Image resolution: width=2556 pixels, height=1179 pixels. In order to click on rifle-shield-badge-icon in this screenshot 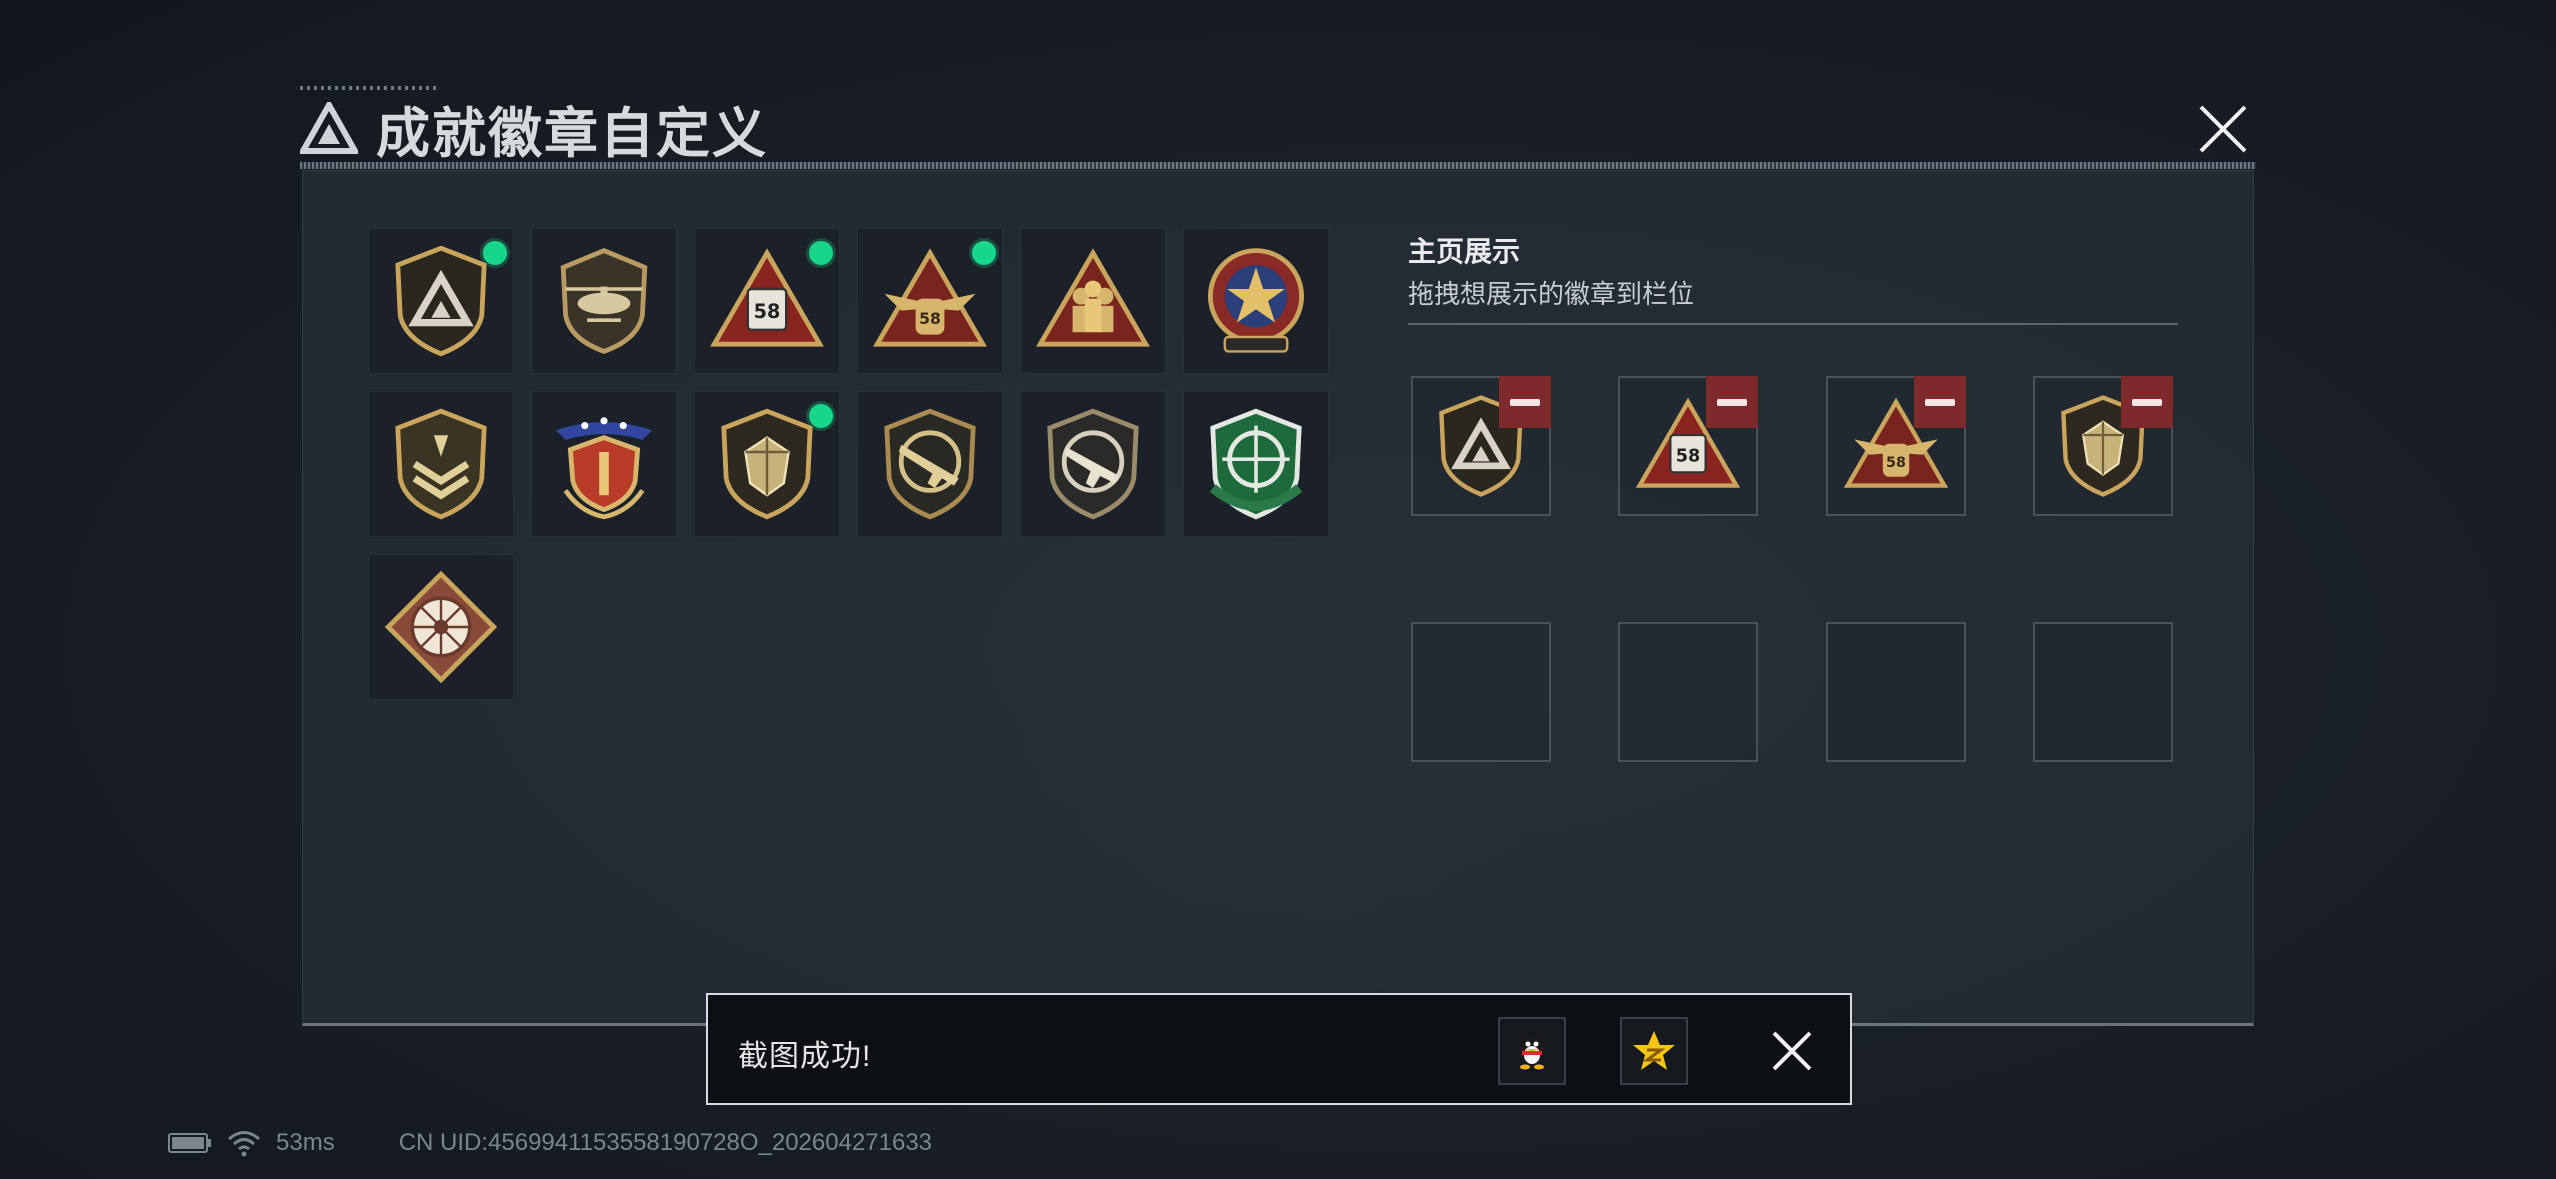, I will do `click(930, 464)`.